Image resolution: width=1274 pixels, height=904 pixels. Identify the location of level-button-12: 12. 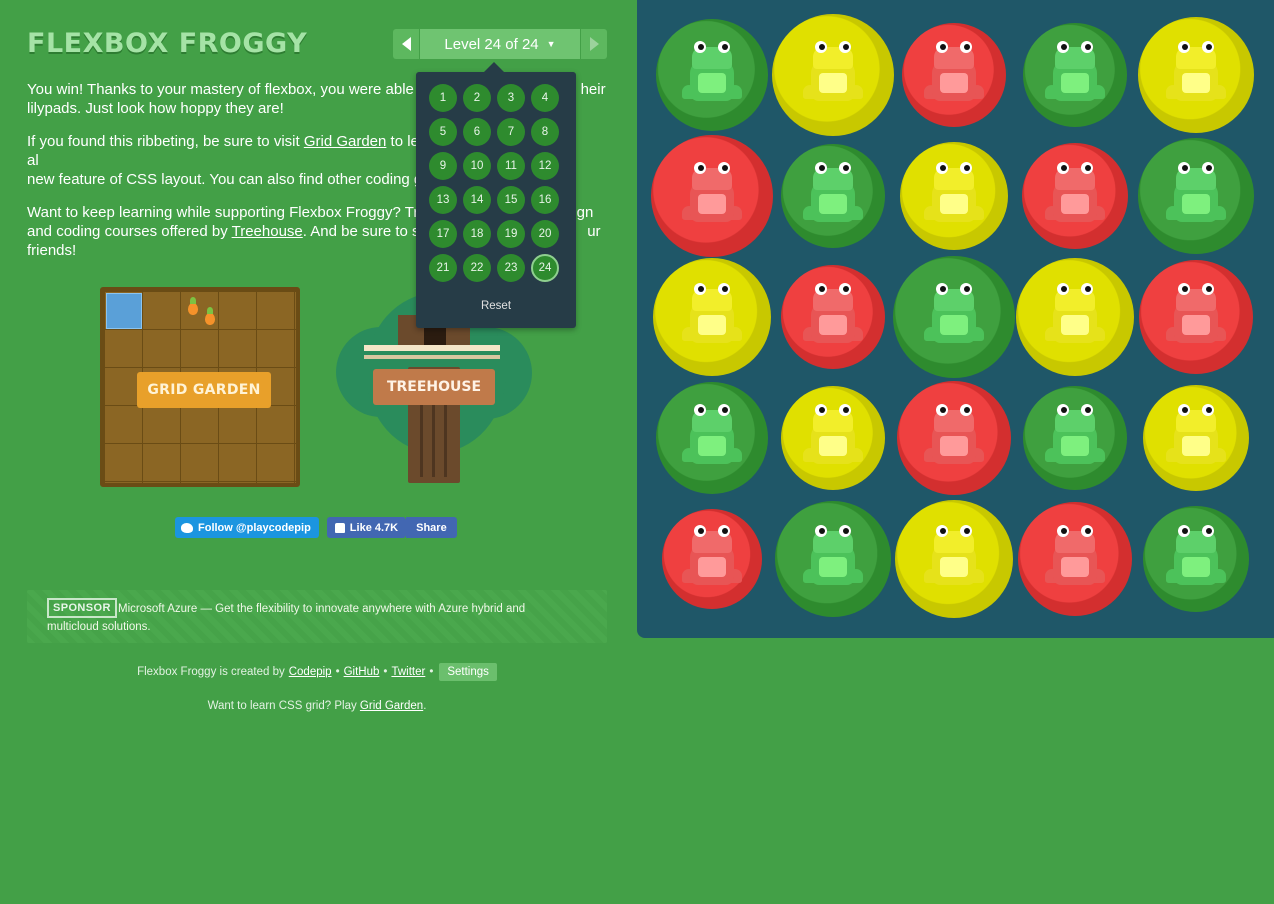
(545, 166).